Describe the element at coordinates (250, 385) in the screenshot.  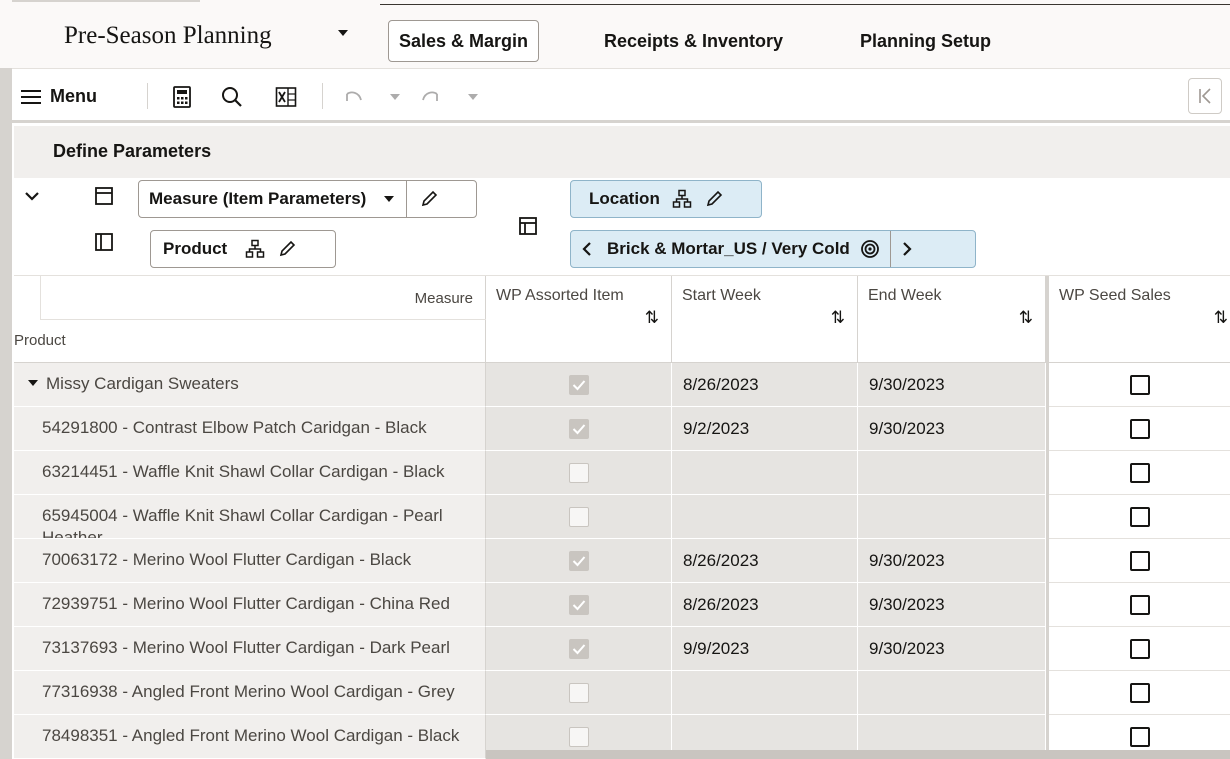
I see `row-header: Missy Cardigan Sweaters` at that location.